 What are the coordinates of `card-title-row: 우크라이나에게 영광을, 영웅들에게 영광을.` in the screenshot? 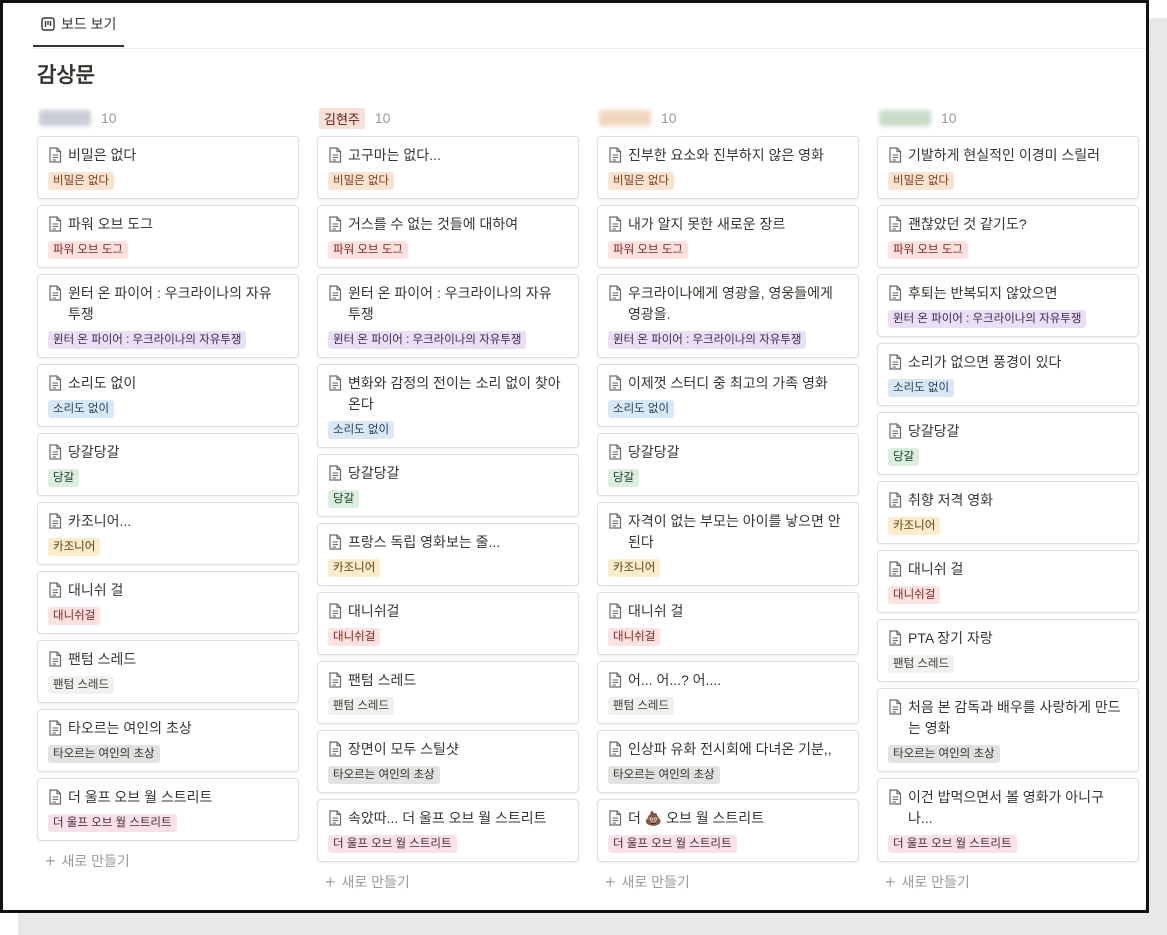 It's located at (728, 304).